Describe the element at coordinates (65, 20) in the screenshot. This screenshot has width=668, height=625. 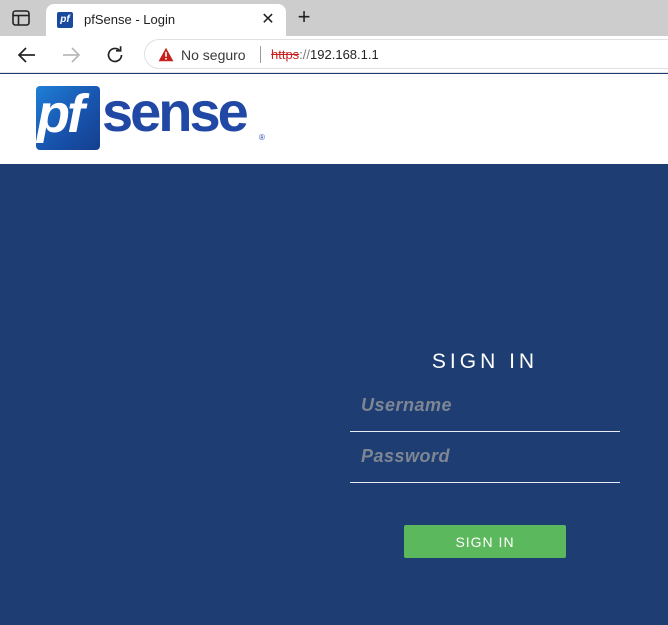
I see `pfsense-favicon-icon: pf` at that location.